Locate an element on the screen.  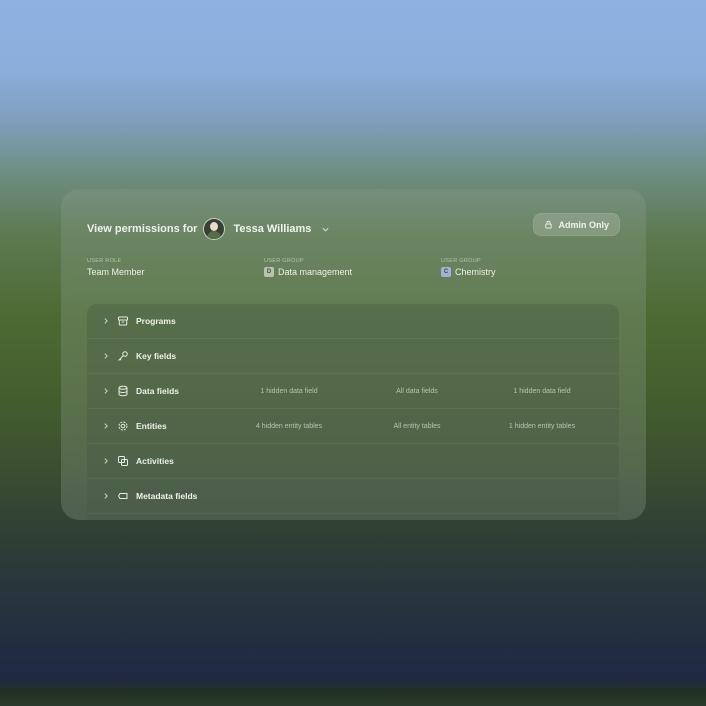
row-label: Data fields is located at coordinates (157, 391).